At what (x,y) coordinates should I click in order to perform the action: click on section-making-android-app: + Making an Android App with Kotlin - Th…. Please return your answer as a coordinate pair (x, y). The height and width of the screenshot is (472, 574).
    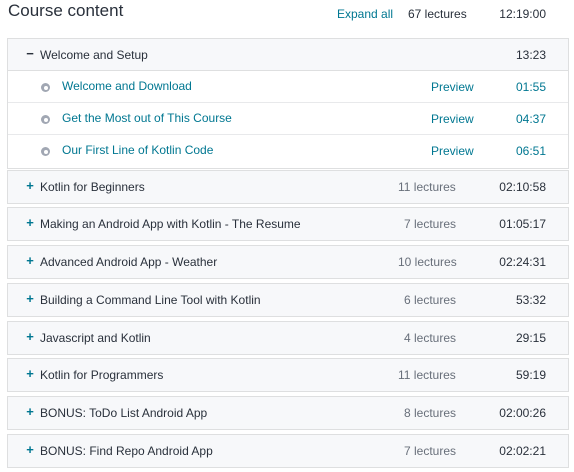
    Looking at the image, I should click on (288, 224).